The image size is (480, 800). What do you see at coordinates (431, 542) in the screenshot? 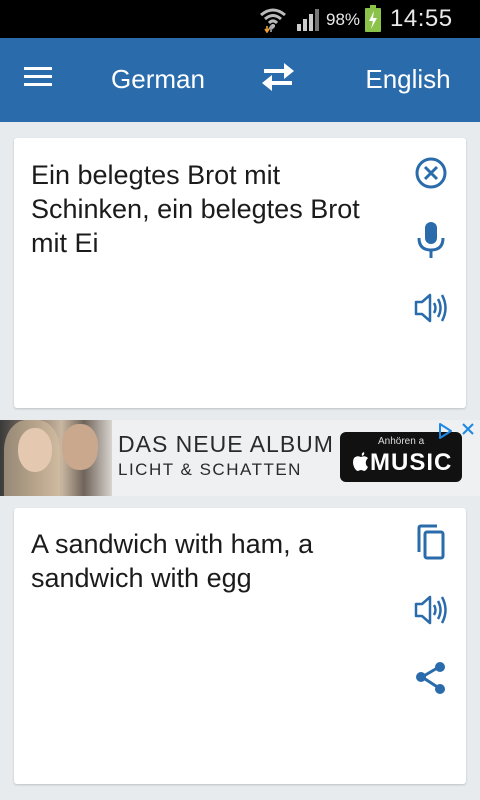
I see `copy-icon` at bounding box center [431, 542].